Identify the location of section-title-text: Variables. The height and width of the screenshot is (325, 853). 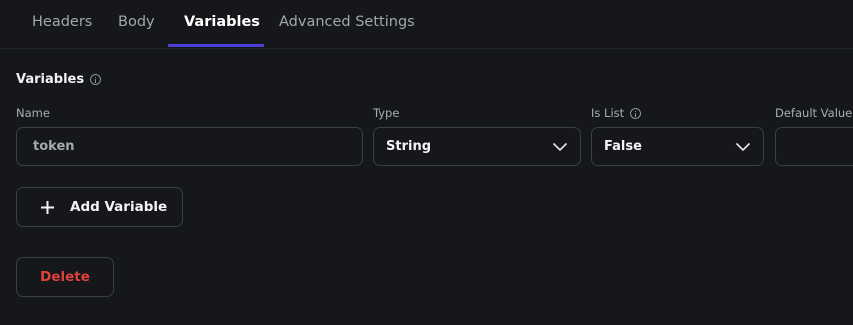
(50, 79).